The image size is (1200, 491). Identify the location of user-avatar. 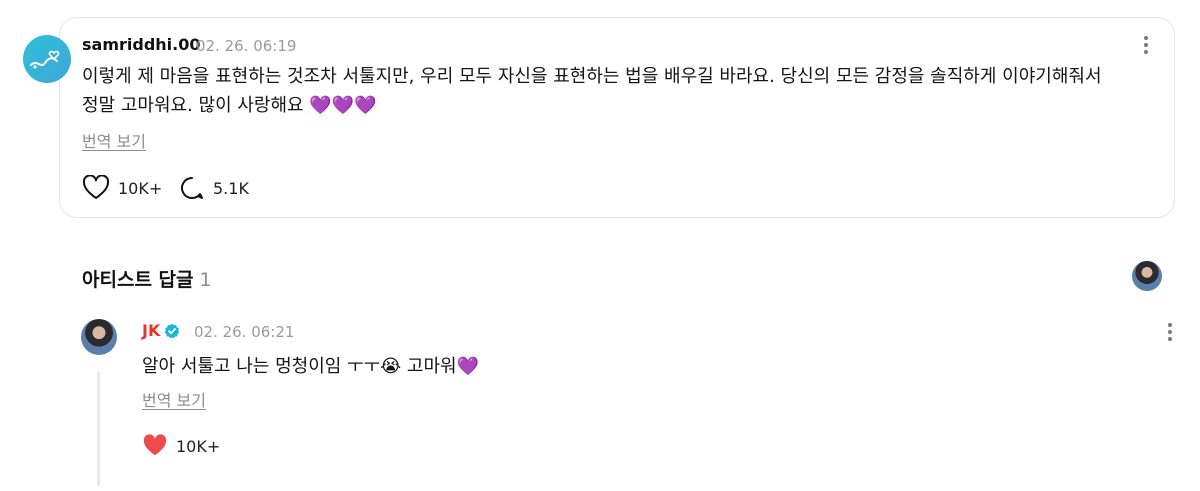
(47, 59).